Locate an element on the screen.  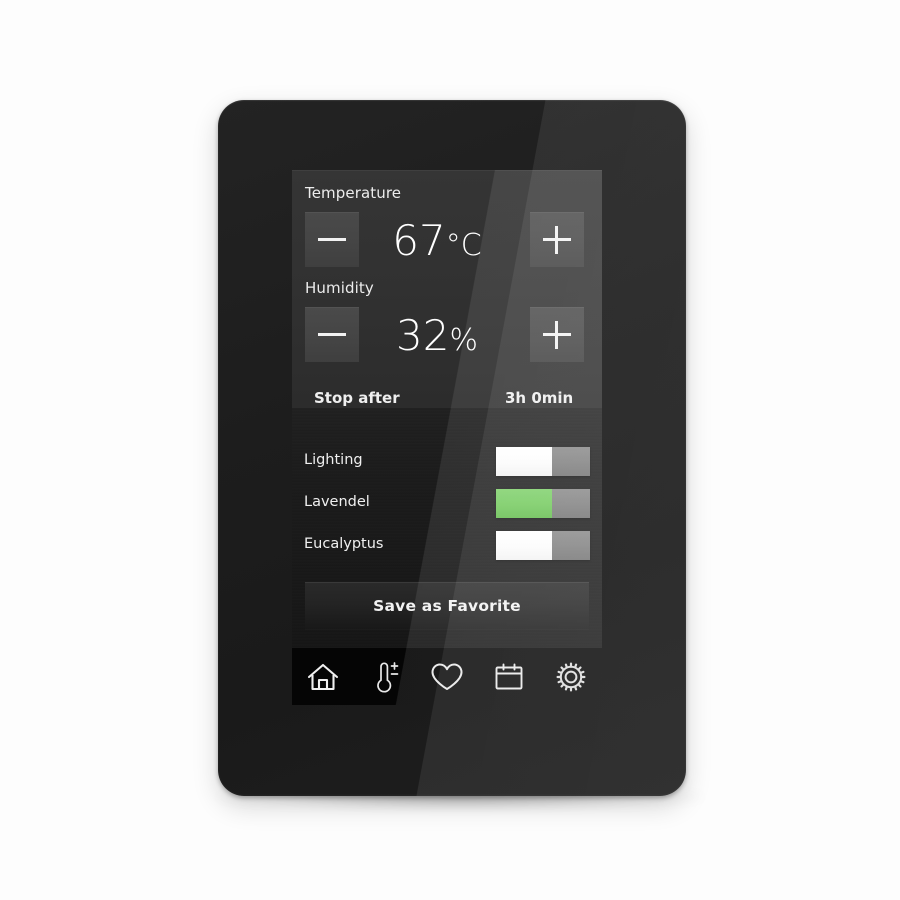
heart-icon is located at coordinates (447, 677).